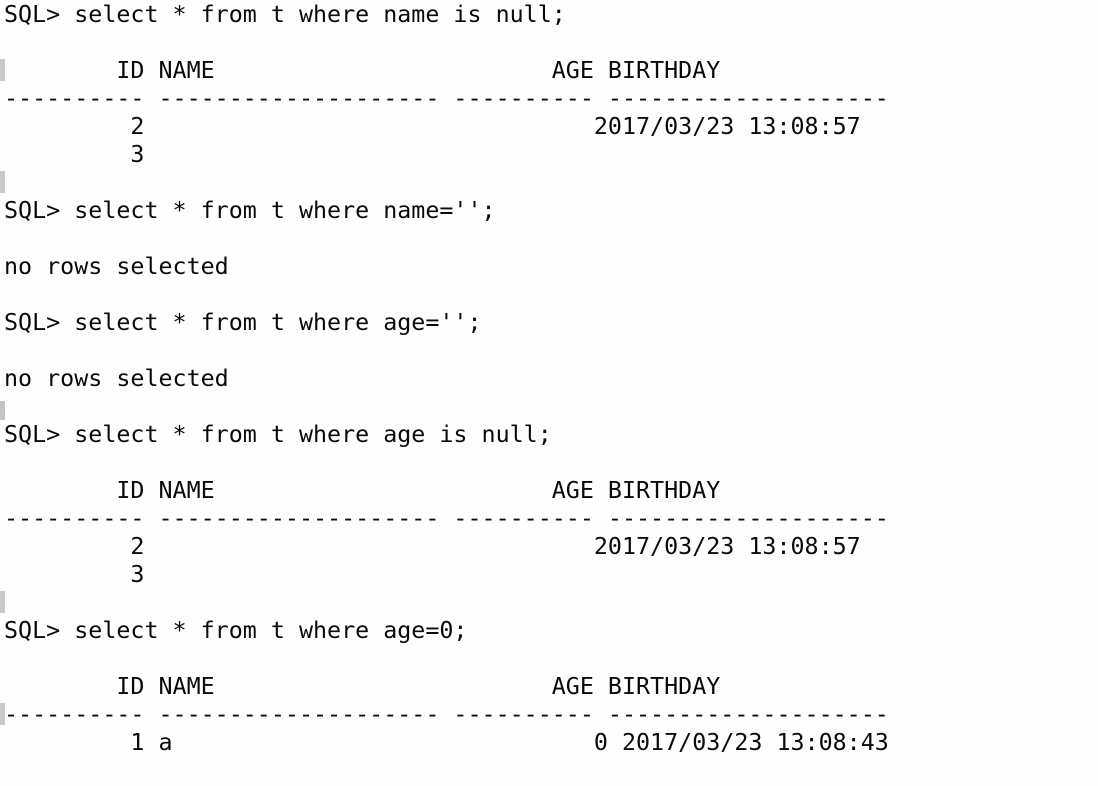 This screenshot has width=1098, height=786. Describe the element at coordinates (285, 14) in the screenshot. I see `terminal-line: SQL> select * from t where name is null;` at that location.